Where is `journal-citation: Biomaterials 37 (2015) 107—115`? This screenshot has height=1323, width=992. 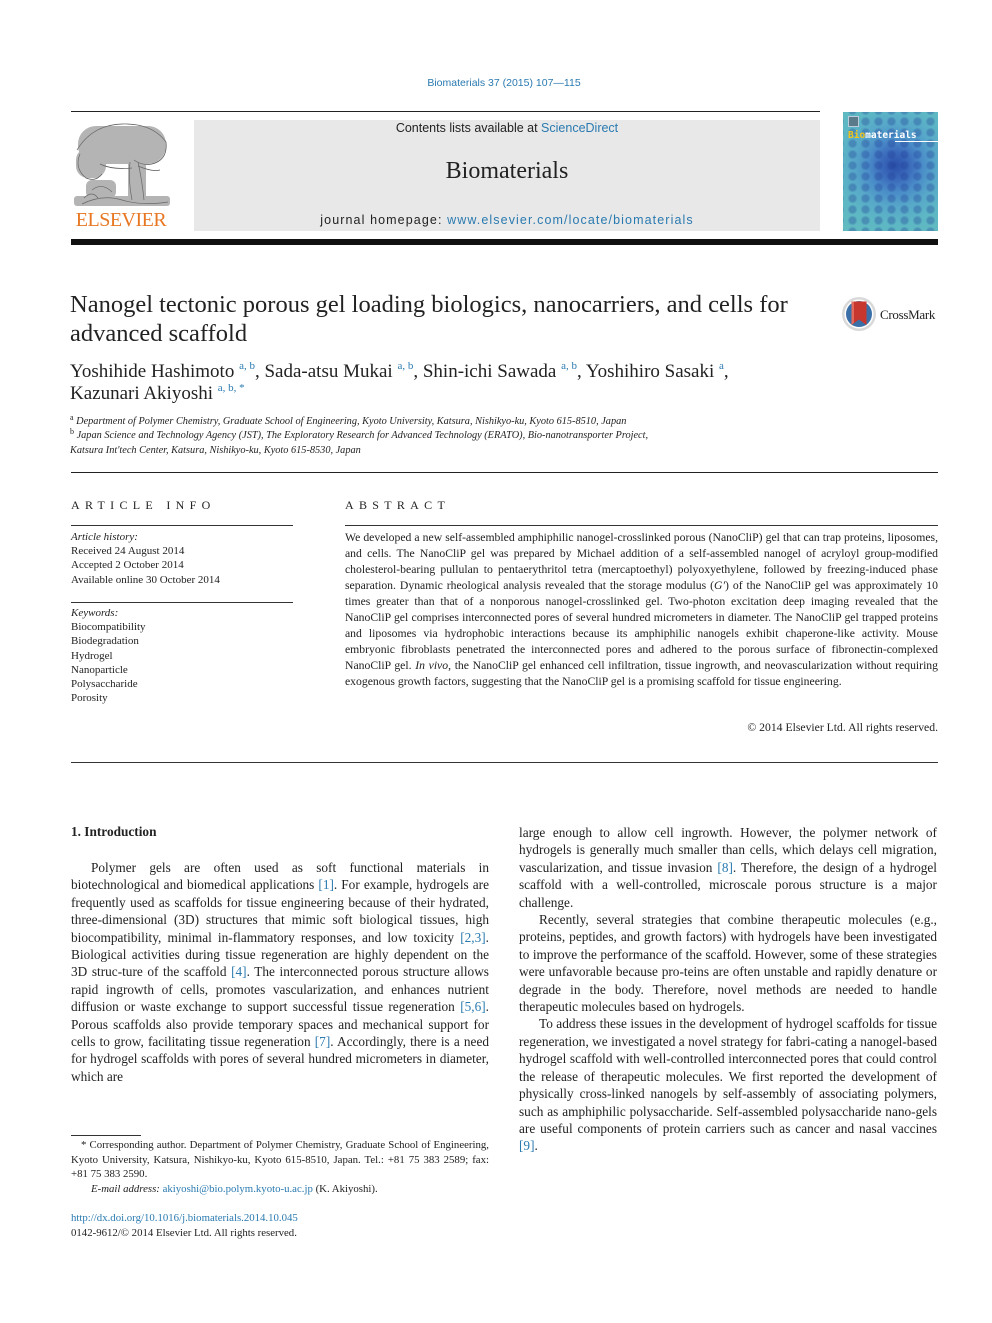 journal-citation: Biomaterials 37 (2015) 107—115 is located at coordinates (496, 83).